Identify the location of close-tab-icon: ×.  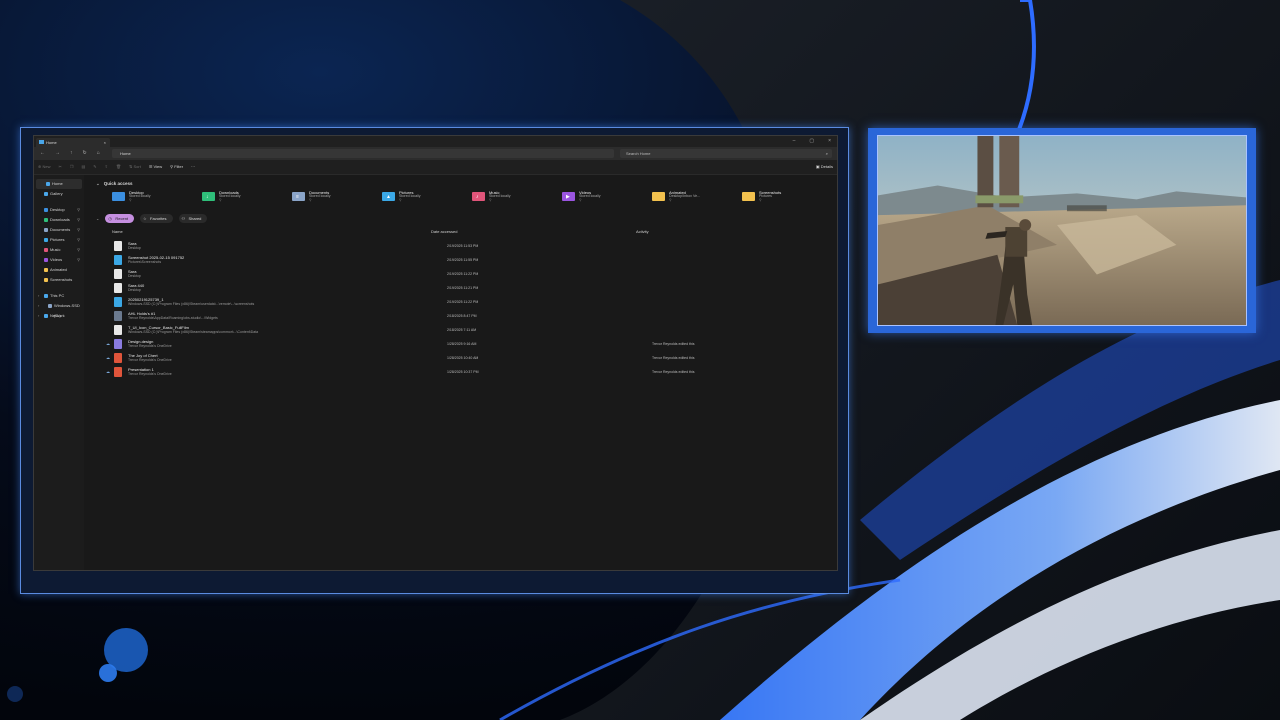
(105, 142).